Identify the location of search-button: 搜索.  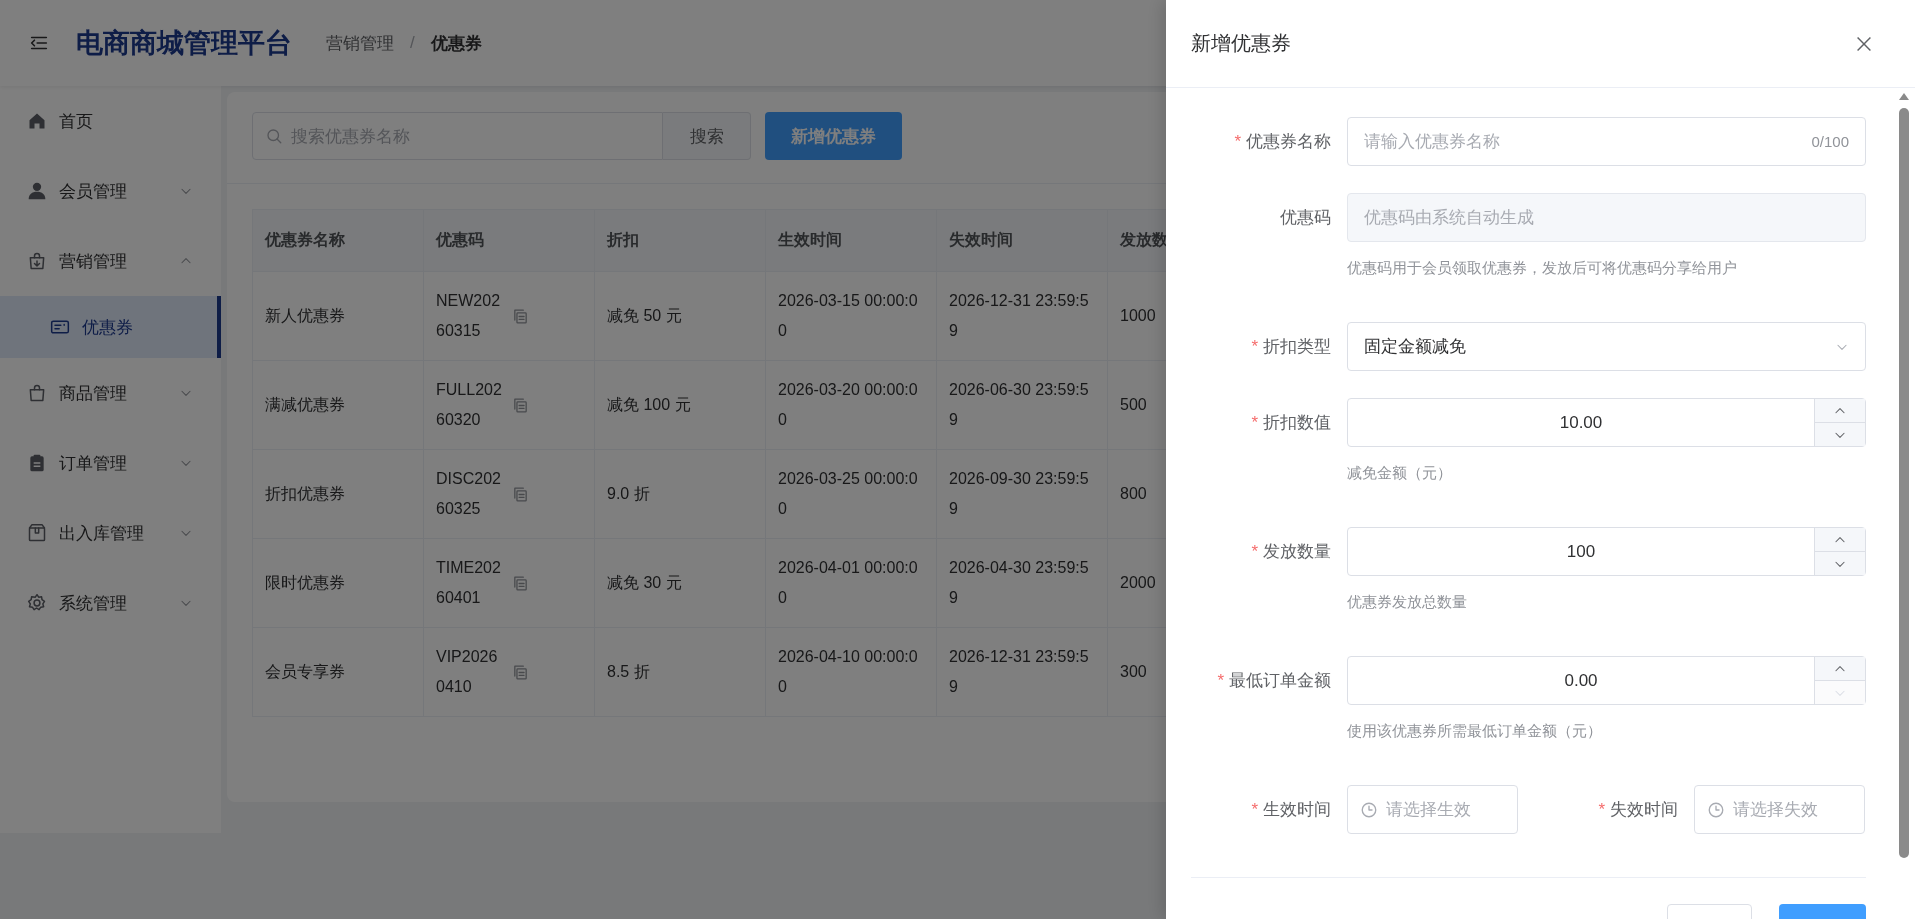
(707, 136).